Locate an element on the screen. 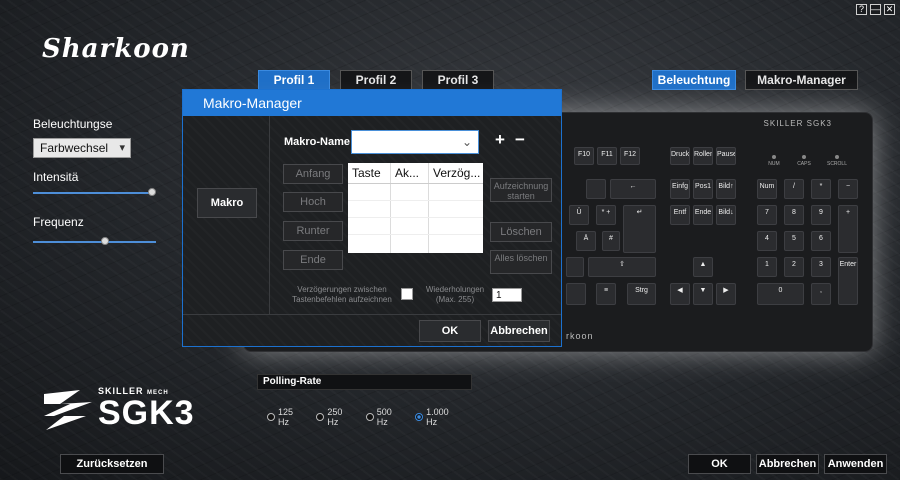 The image size is (900, 480). frequency-label: Frequenz is located at coordinates (58, 222).